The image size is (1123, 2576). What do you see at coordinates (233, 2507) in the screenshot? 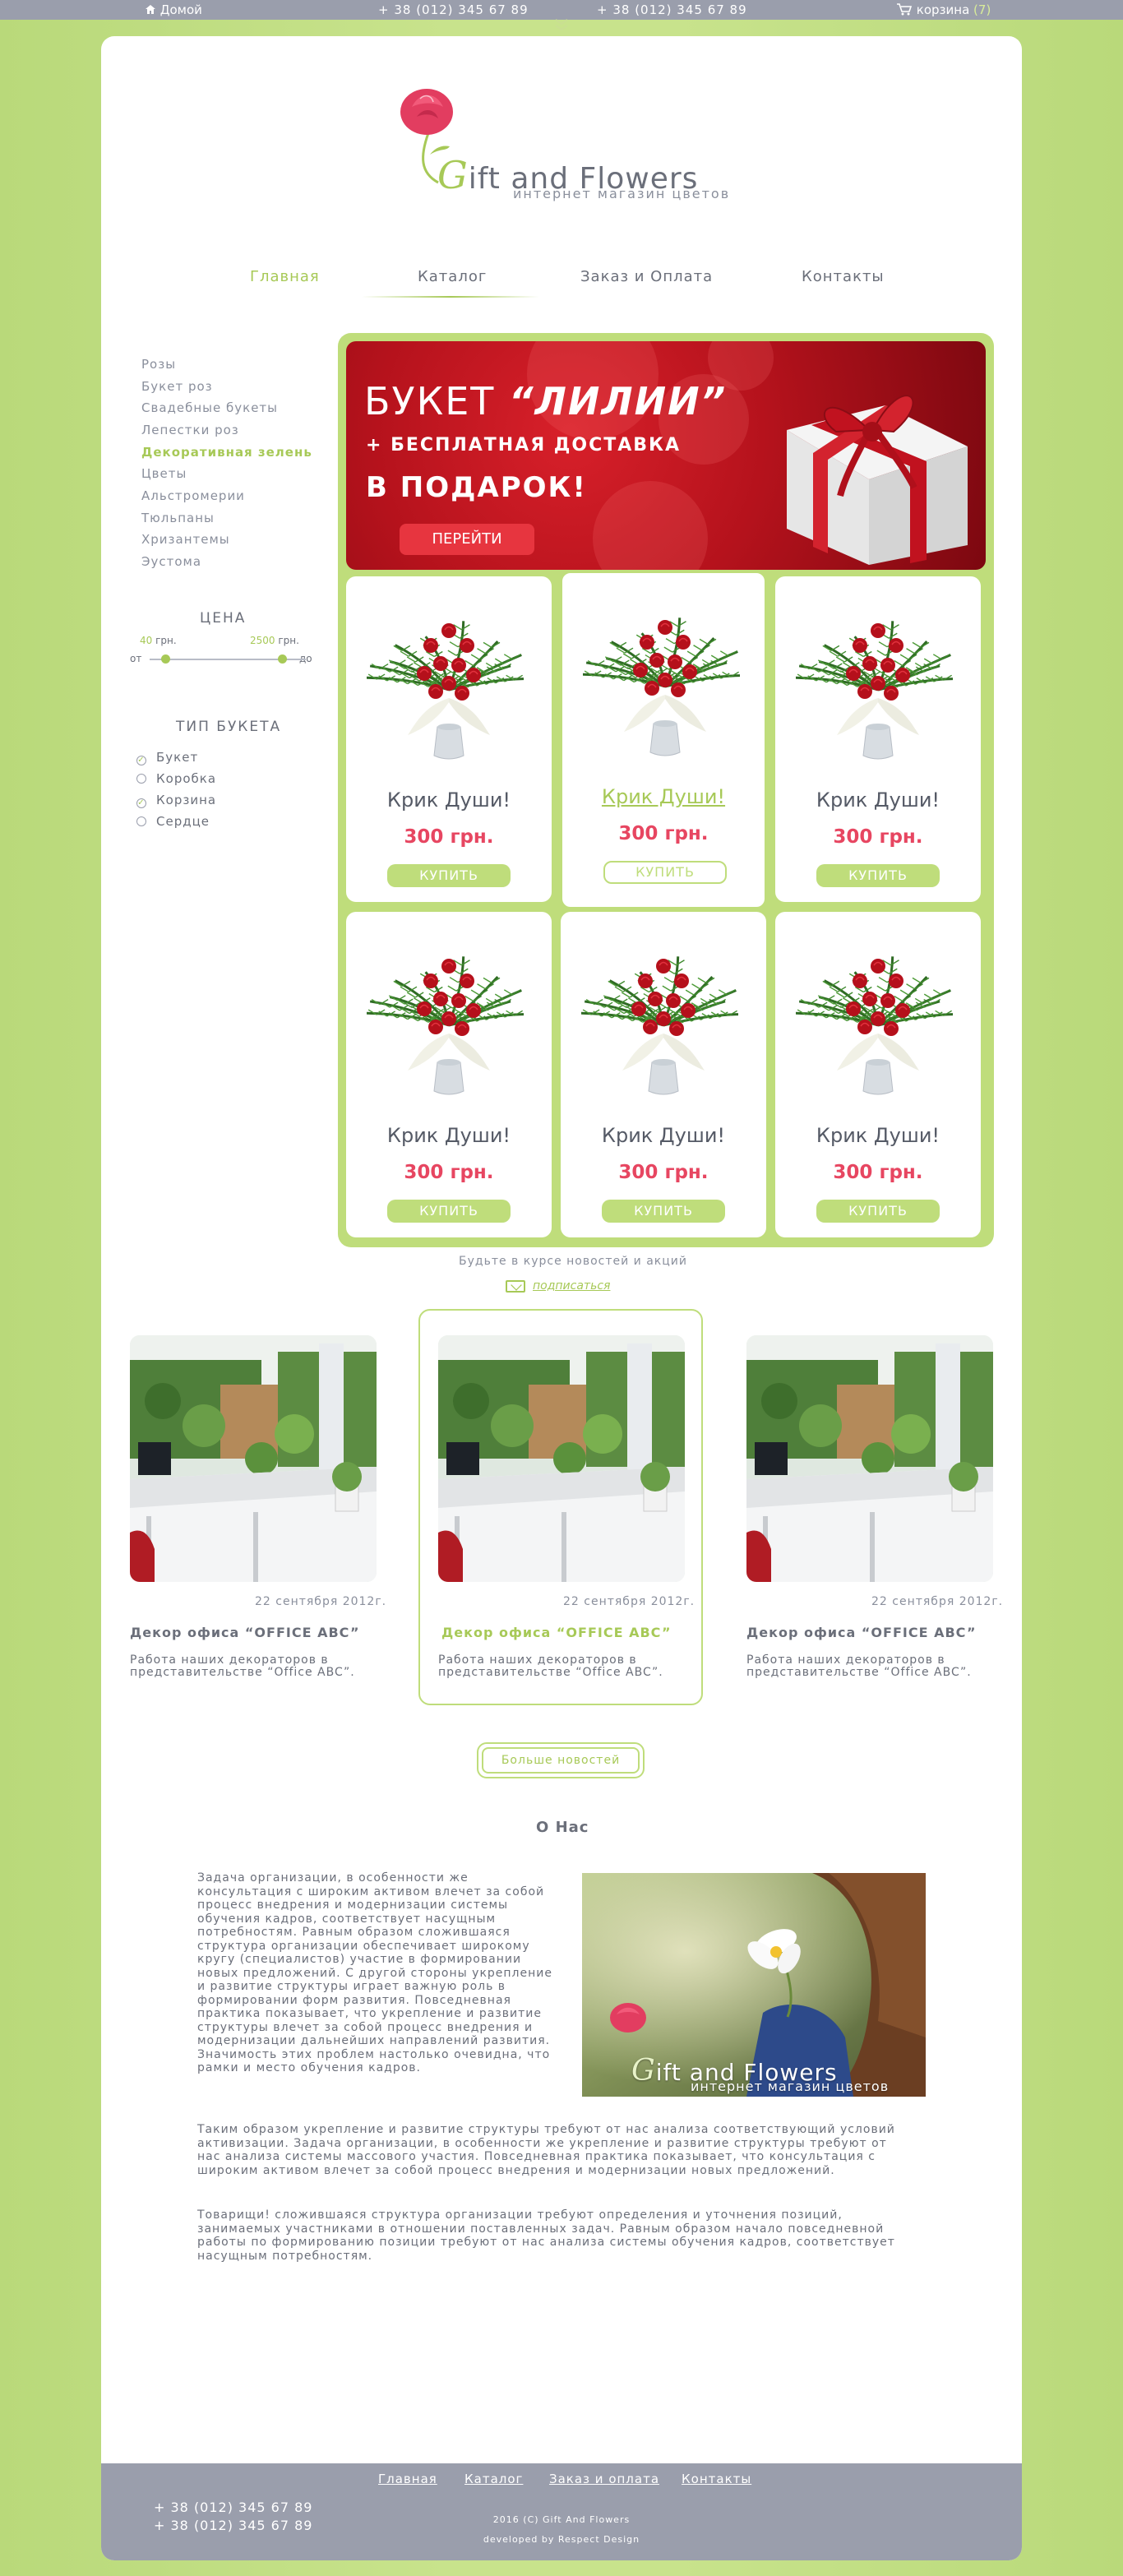
I see `footer-phone-1: + 38 (012) 345 67 89` at bounding box center [233, 2507].